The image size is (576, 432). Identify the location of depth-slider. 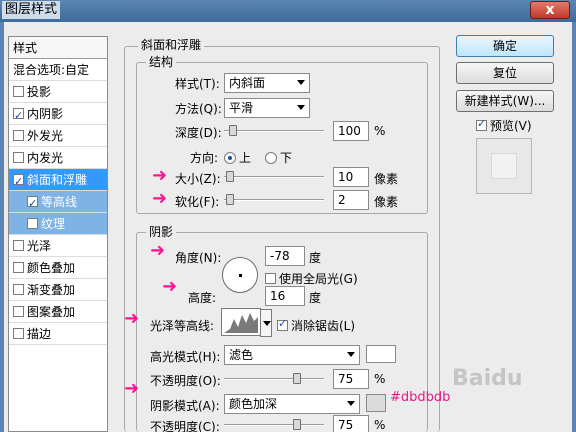
(274, 131).